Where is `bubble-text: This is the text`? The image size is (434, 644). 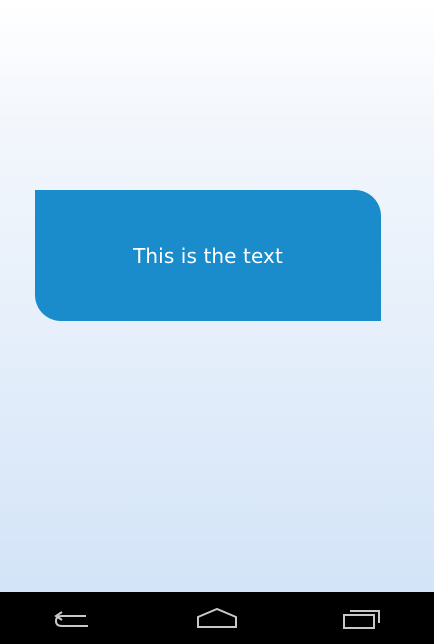
bubble-text: This is the text is located at coordinates (208, 255).